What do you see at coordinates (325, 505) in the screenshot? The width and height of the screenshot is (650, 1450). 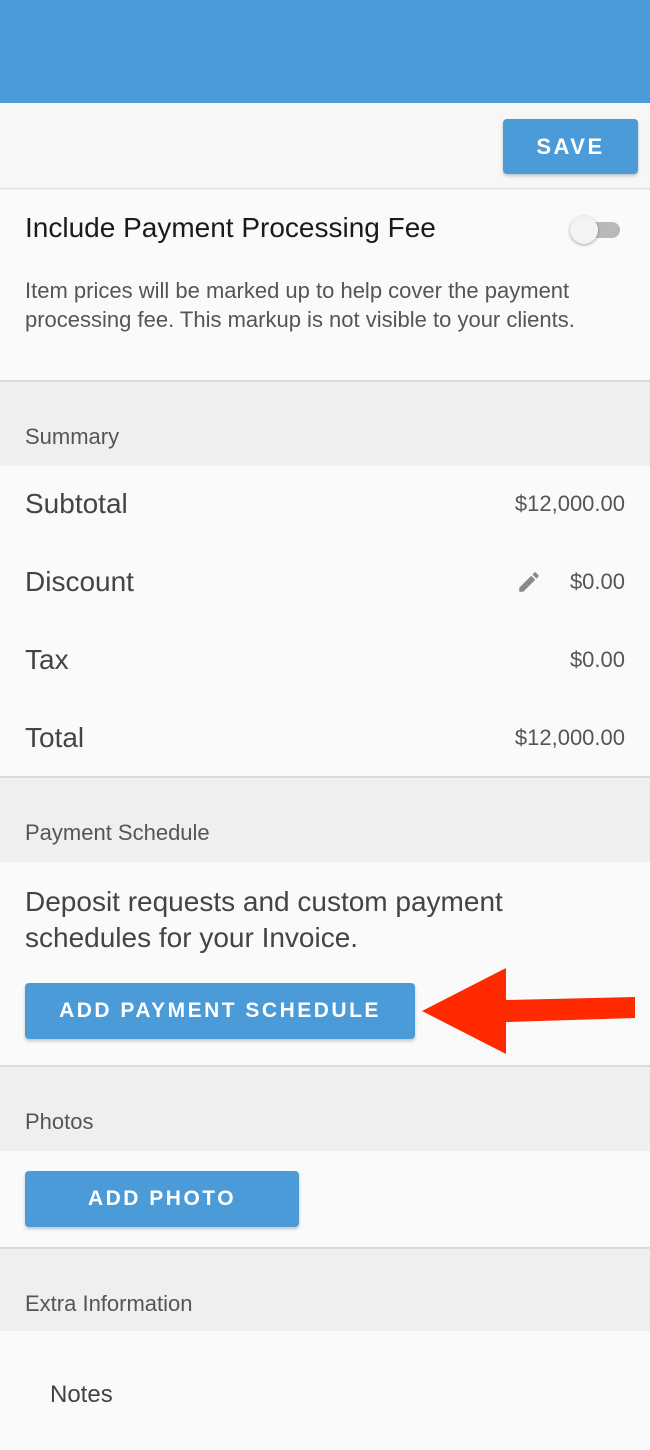 I see `summary-row-subtotal: Subtotal $12,000.00` at bounding box center [325, 505].